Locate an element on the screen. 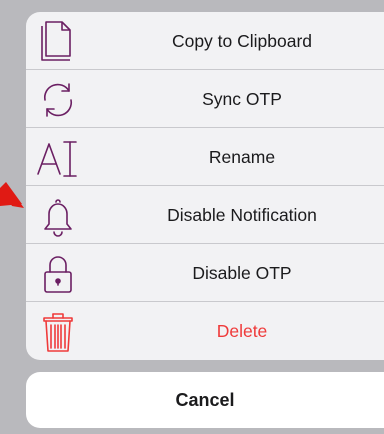 This screenshot has width=384, height=434. disable-otp-button: Disable OTP is located at coordinates (205, 273).